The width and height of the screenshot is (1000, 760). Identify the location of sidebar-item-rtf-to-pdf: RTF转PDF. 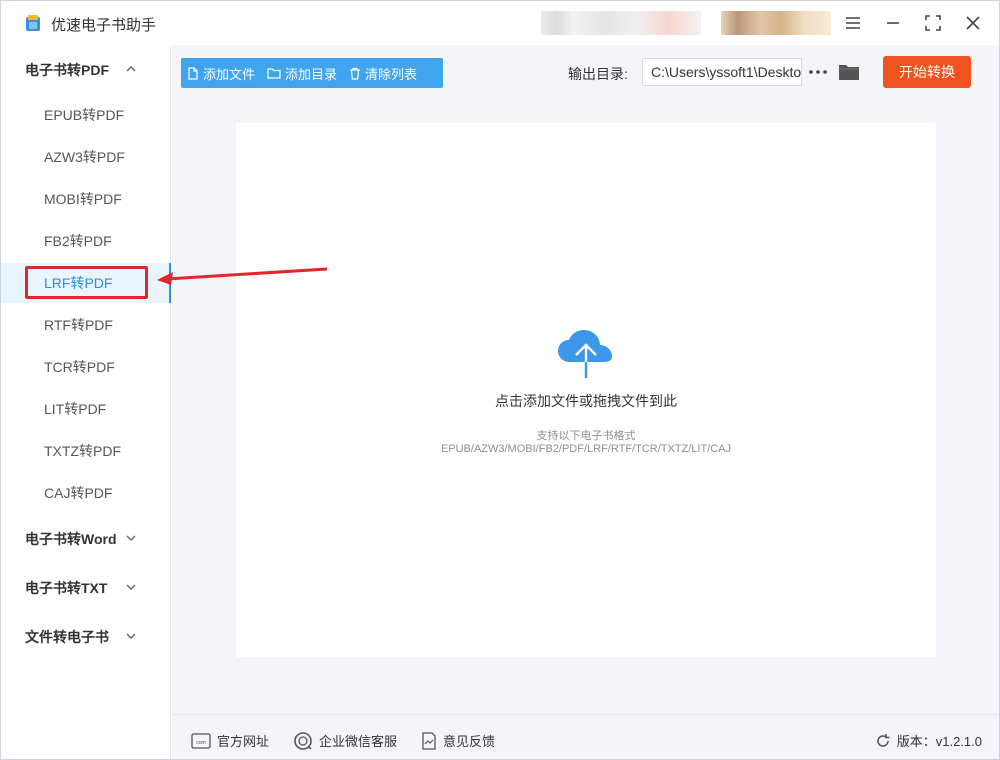
(86, 325).